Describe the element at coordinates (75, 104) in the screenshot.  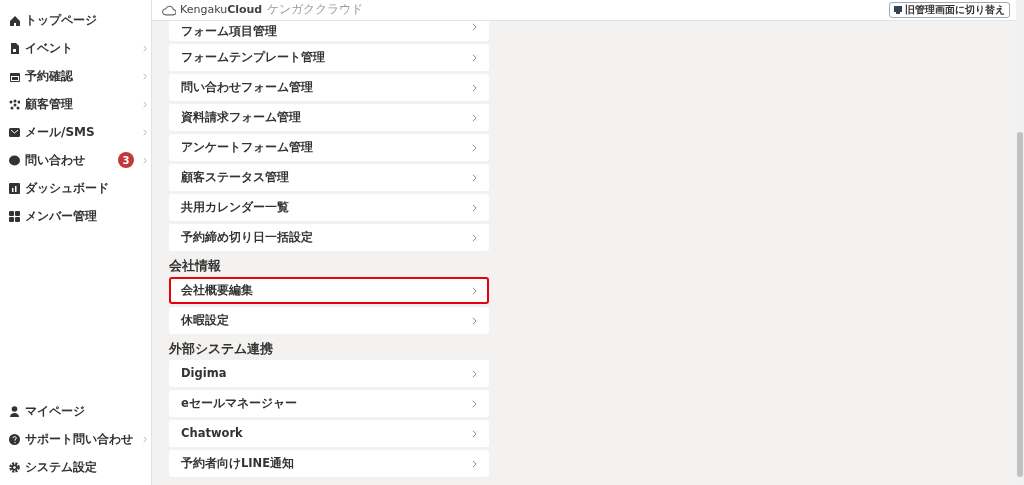
I see `sidebar-item: 顧客管理` at that location.